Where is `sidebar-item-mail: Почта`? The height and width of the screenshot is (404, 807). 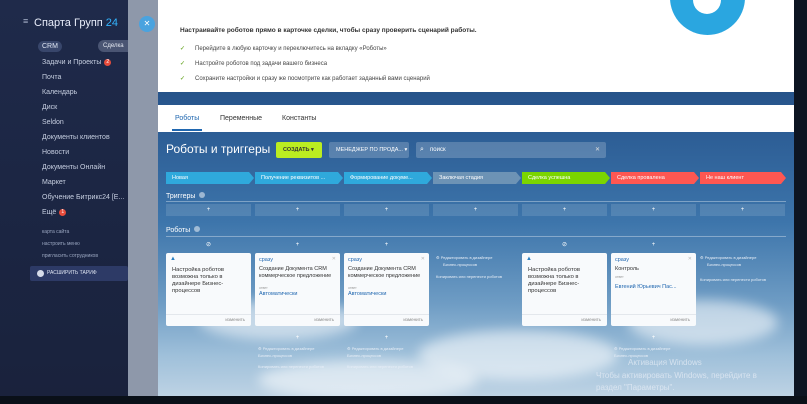
sidebar-item-mail: Почта is located at coordinates (85, 77).